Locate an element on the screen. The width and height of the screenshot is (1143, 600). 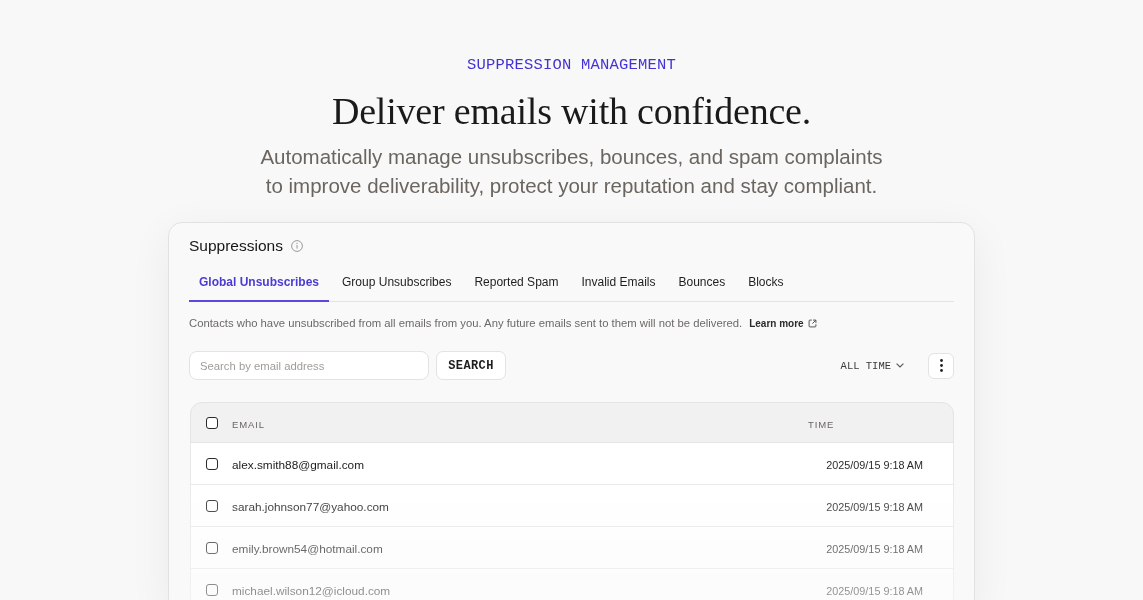
learn-more-link: Learn more is located at coordinates (783, 323).